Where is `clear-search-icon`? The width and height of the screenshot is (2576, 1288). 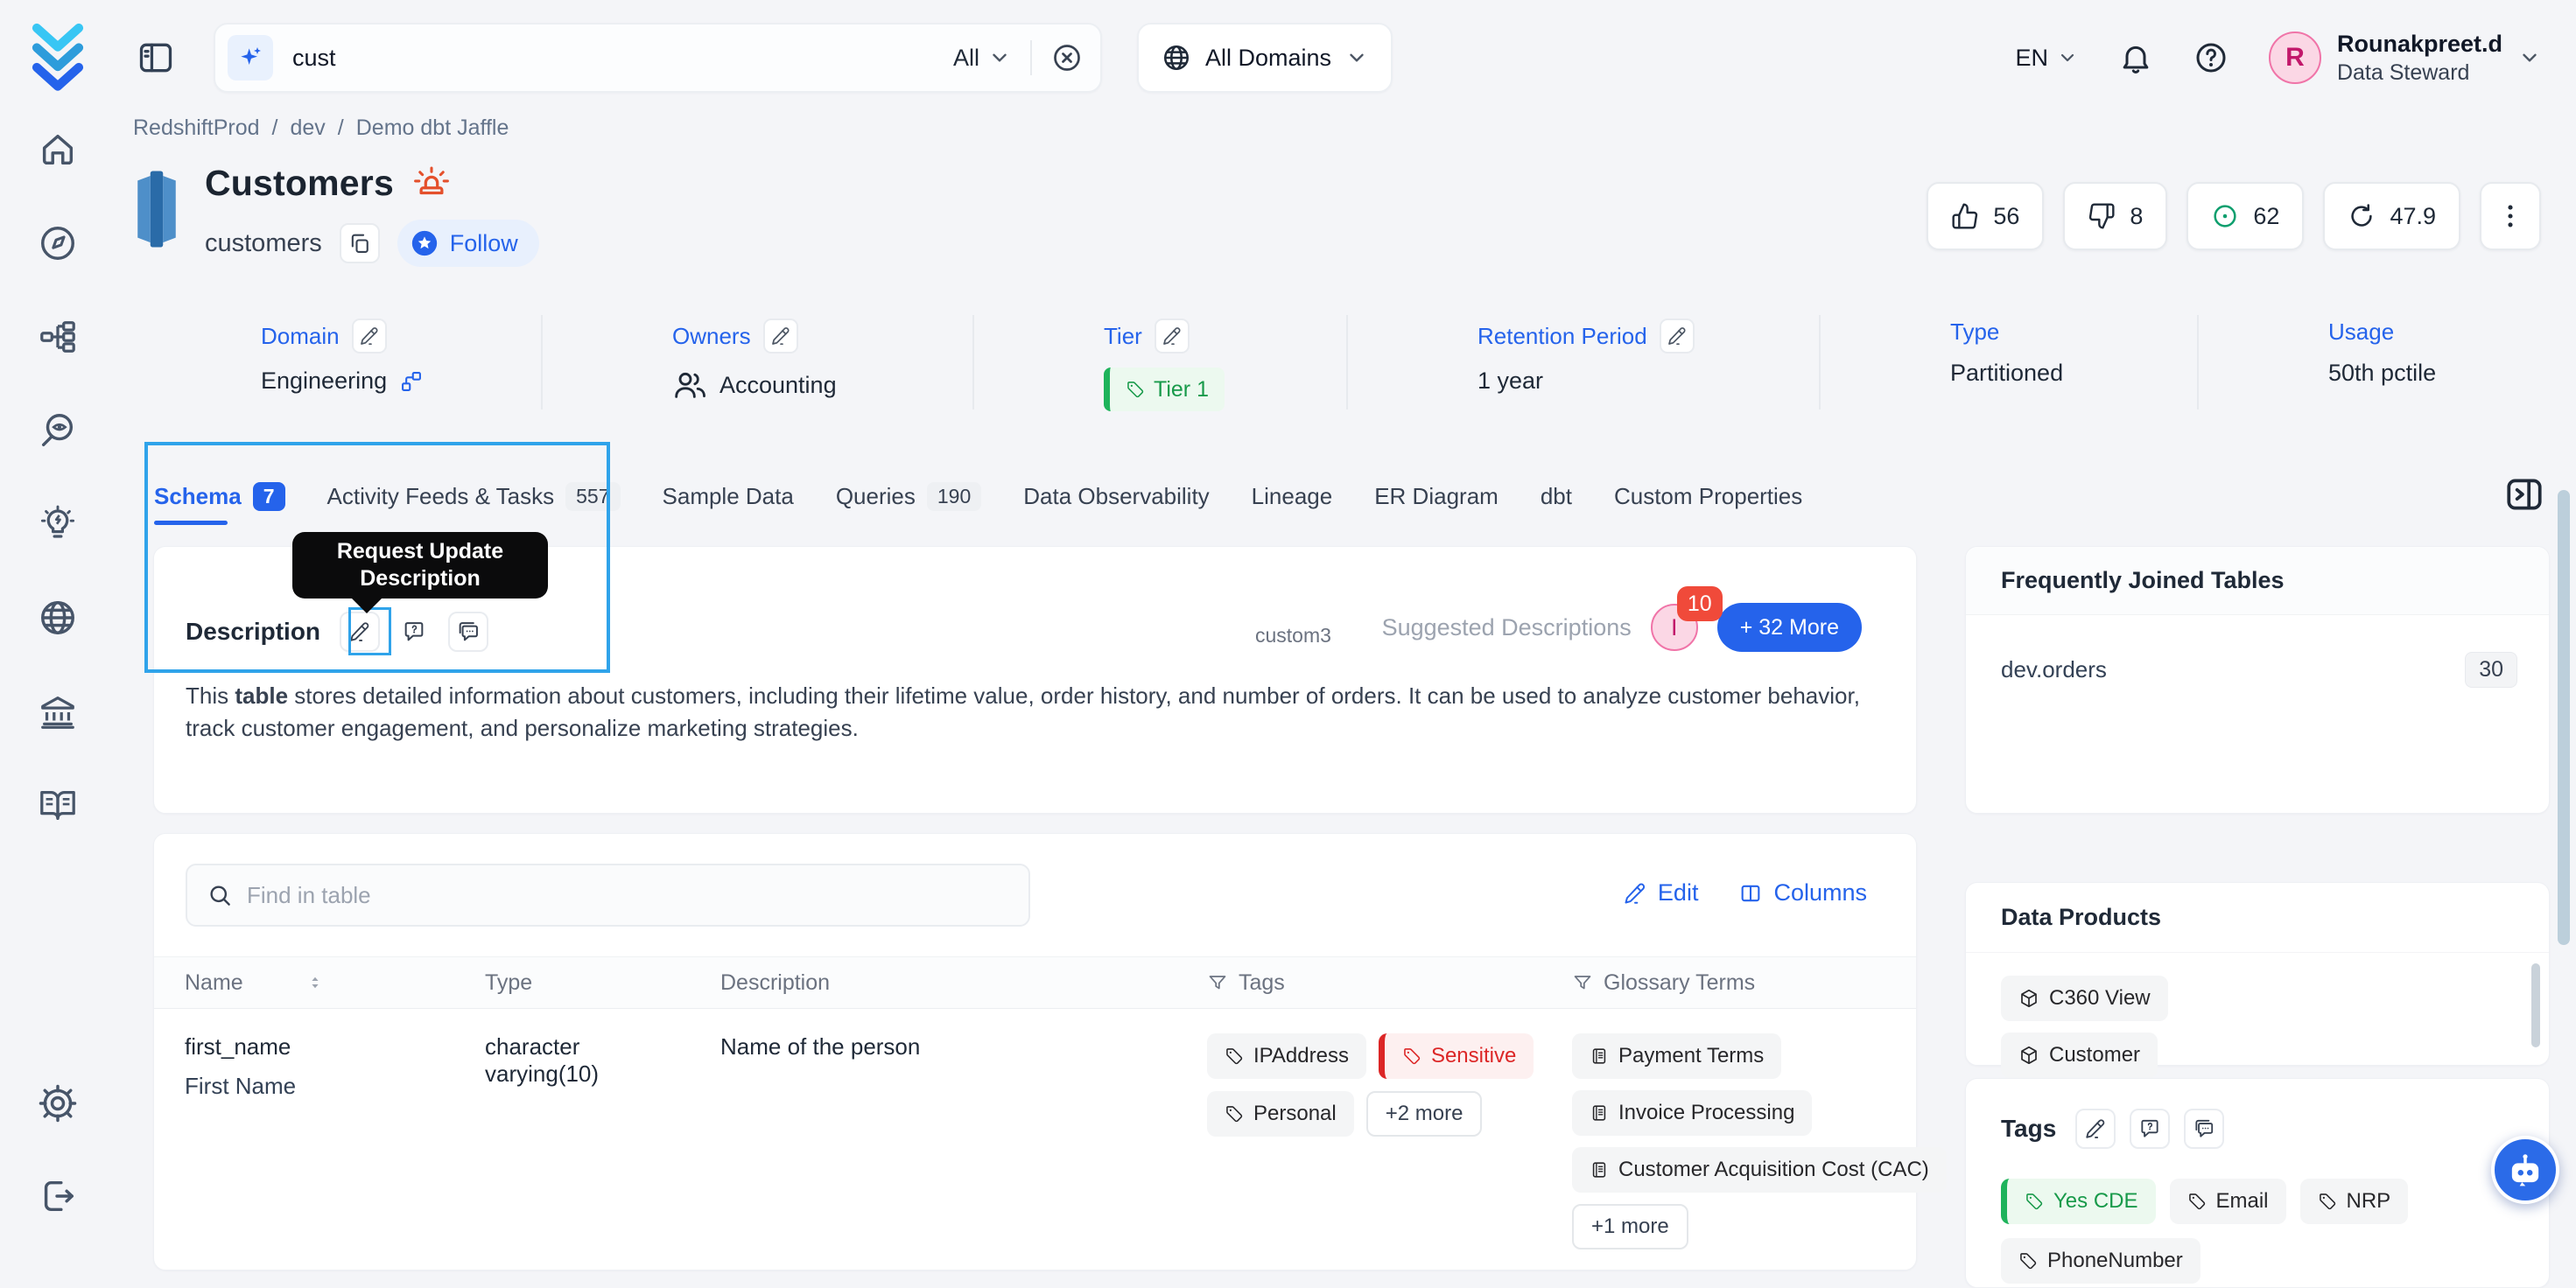
clear-search-icon is located at coordinates (1067, 58).